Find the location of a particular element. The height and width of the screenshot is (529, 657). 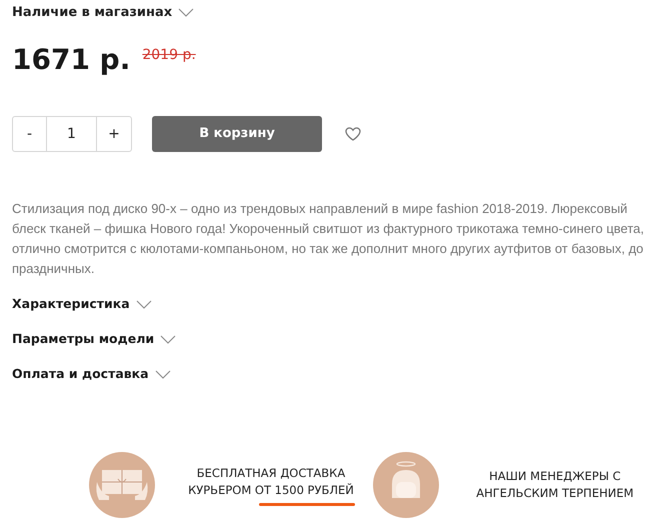

availability-toggle: Наличие в магазинах is located at coordinates (92, 12).